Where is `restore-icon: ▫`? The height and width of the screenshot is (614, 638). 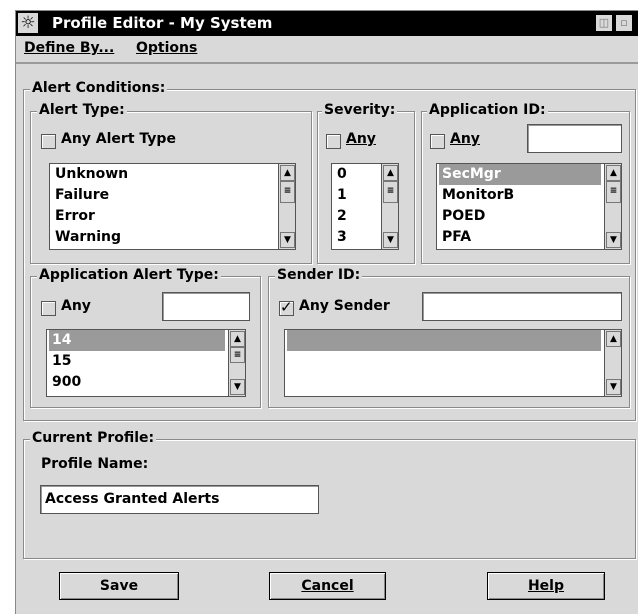
restore-icon: ▫ is located at coordinates (624, 23).